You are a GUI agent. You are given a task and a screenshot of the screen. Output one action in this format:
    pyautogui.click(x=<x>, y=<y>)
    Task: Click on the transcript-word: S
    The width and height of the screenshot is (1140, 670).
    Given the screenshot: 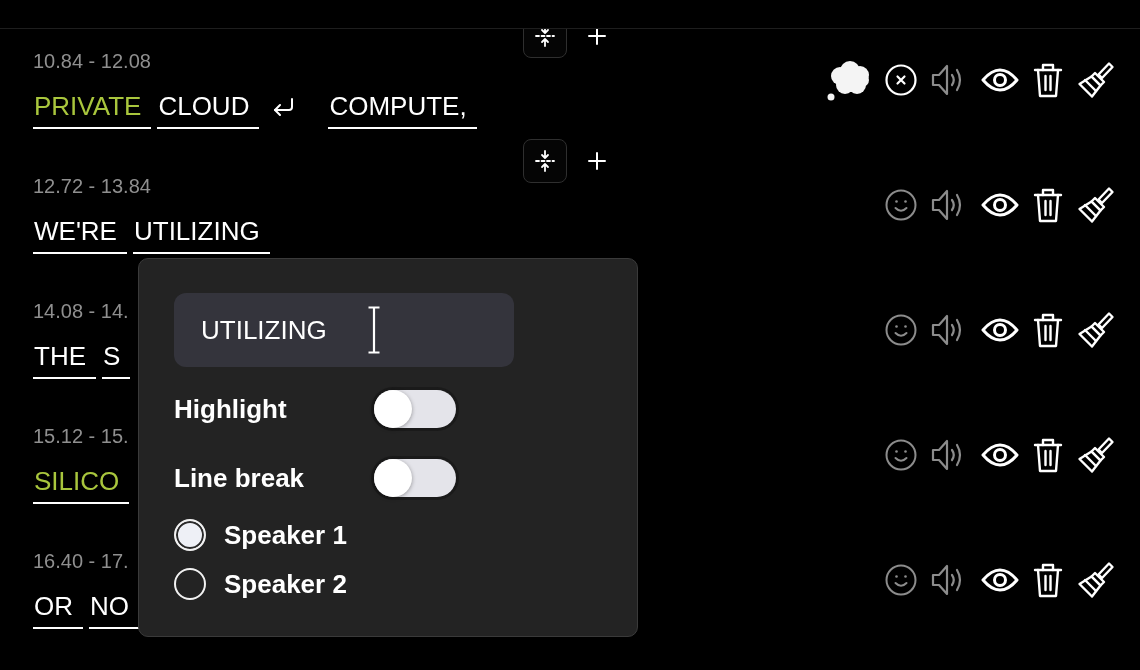 What is the action you would take?
    pyautogui.click(x=116, y=359)
    